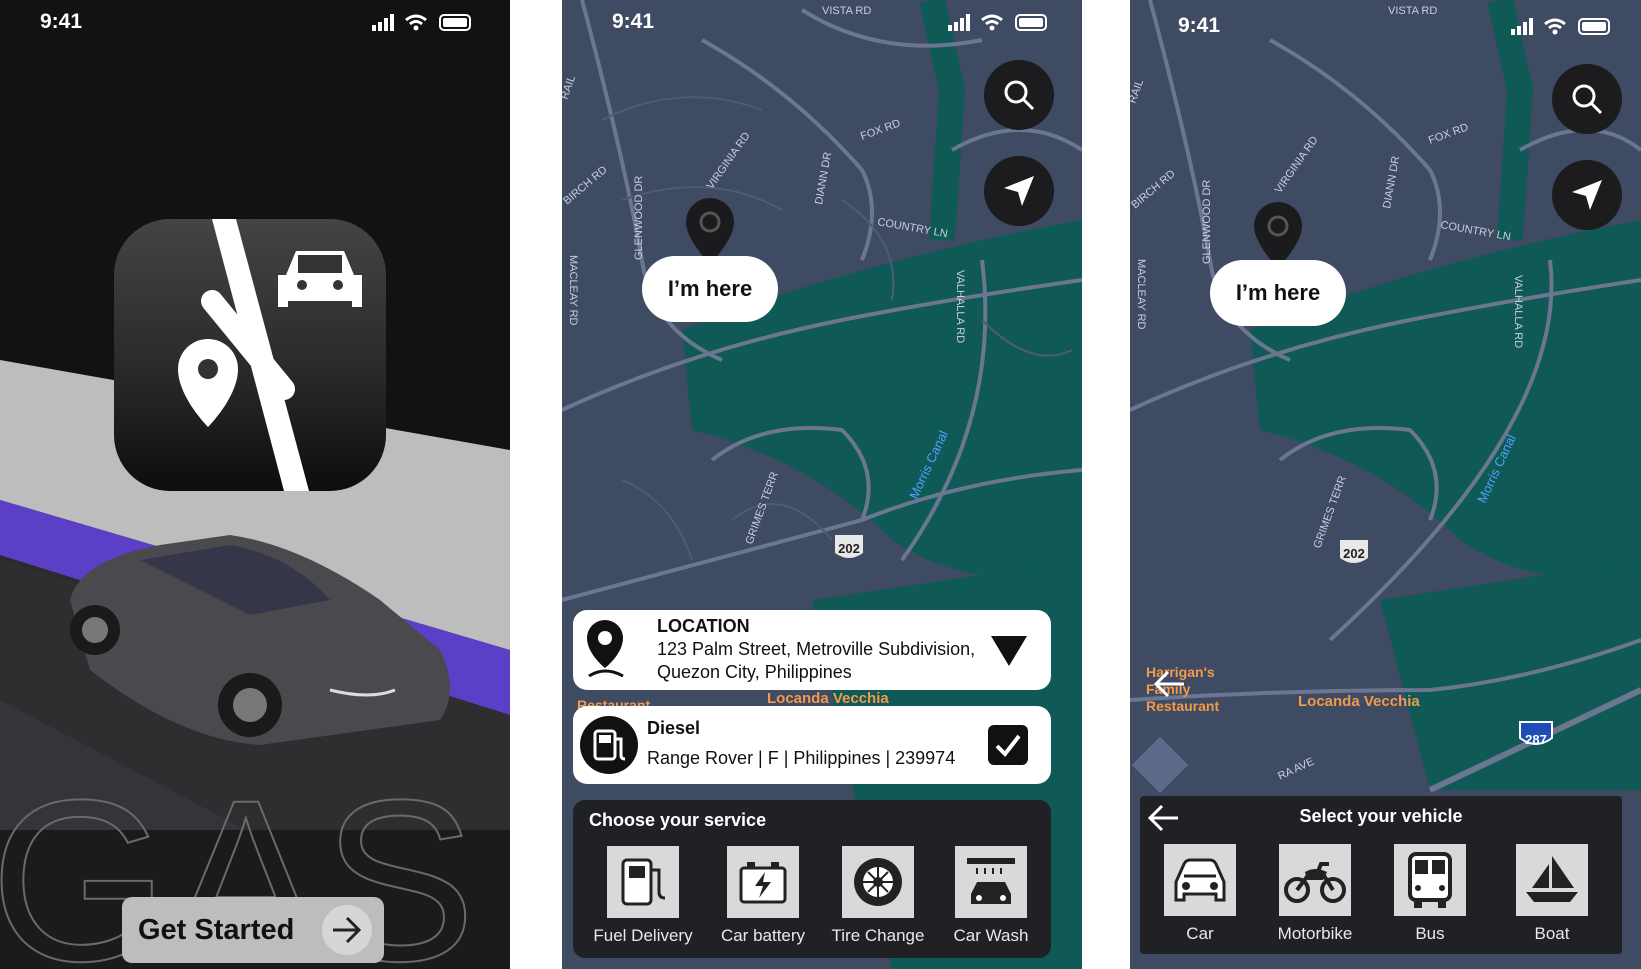 The image size is (1641, 969). Describe the element at coordinates (763, 883) in the screenshot. I see `battery-icon` at that location.